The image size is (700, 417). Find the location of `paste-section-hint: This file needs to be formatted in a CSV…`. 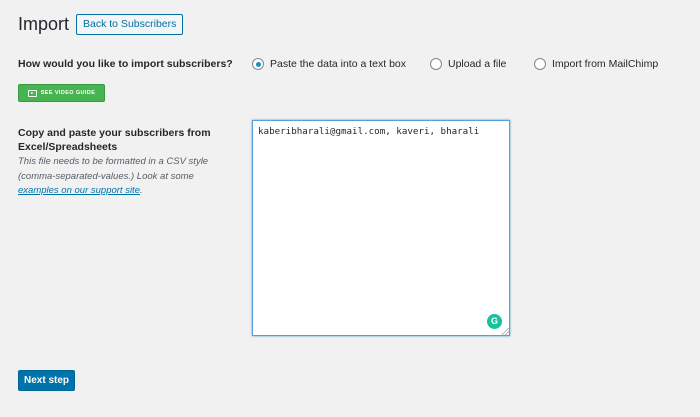

paste-section-hint: This file needs to be formatted in a CSV… is located at coordinates (120, 177).